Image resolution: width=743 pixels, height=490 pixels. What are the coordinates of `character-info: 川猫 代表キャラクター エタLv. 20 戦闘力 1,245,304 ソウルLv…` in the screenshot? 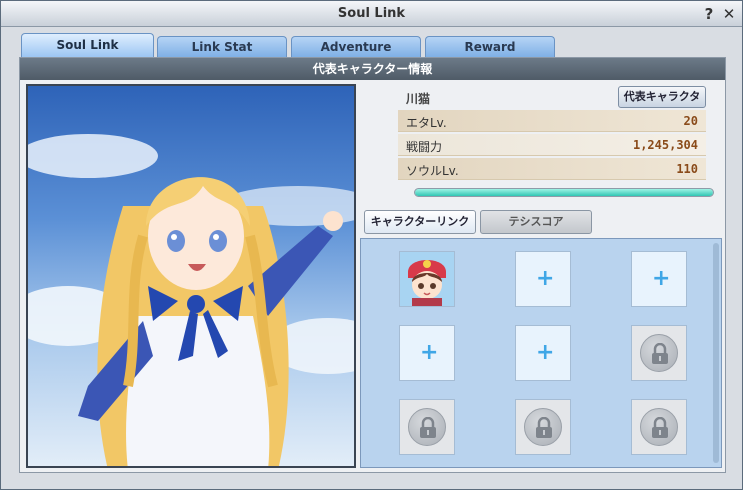 It's located at (552, 133).